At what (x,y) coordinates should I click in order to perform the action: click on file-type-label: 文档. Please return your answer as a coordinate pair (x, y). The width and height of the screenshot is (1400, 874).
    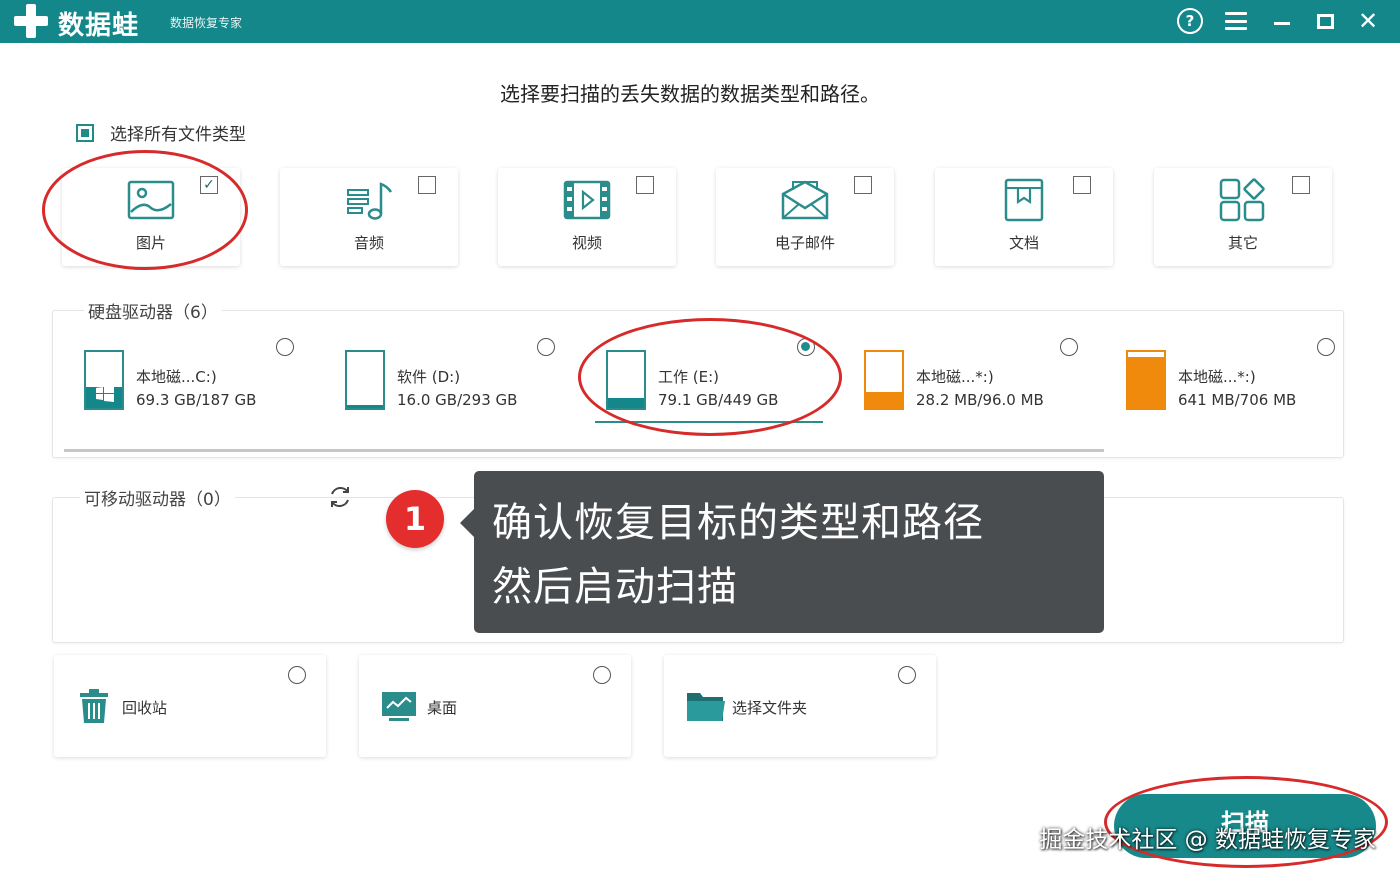
    Looking at the image, I should click on (1023, 243).